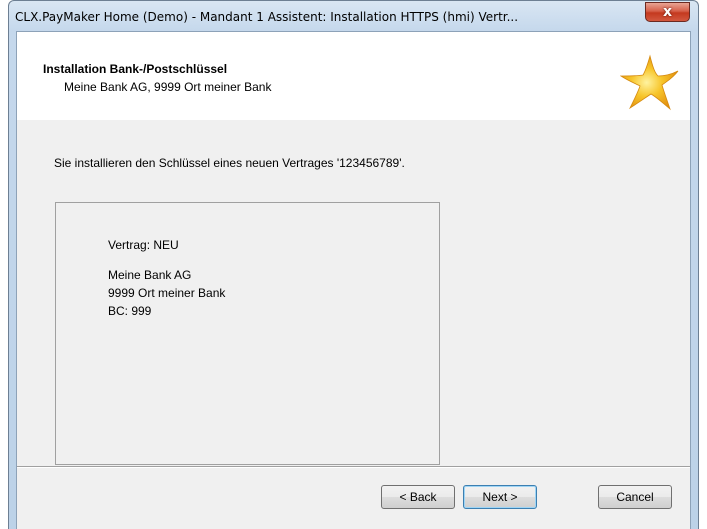 The height and width of the screenshot is (529, 707). Describe the element at coordinates (130, 311) in the screenshot. I see `bank-code: BC: 999` at that location.